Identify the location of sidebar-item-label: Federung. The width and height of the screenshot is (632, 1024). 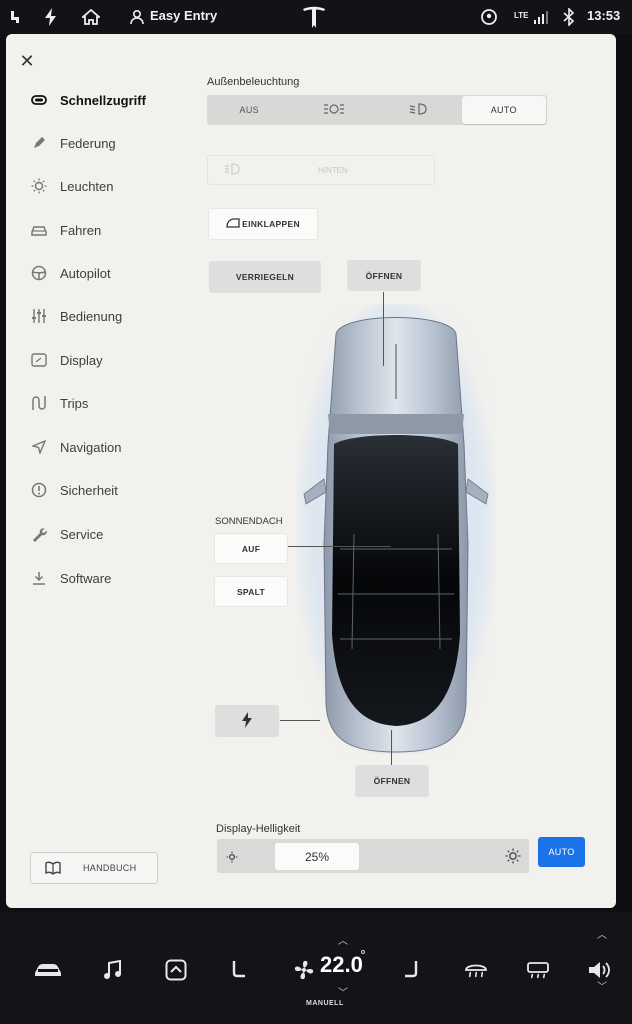
(88, 143).